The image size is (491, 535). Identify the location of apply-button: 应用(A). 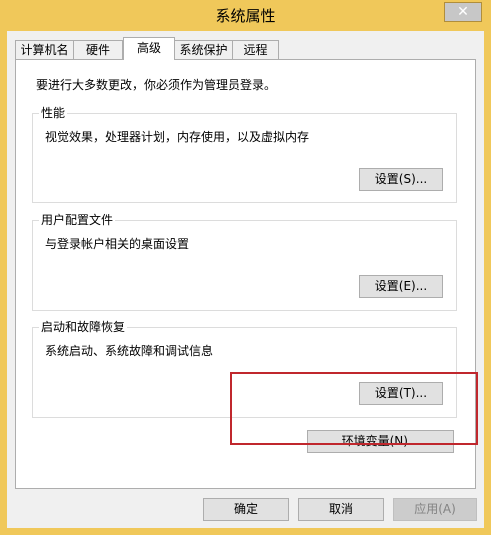
(435, 509).